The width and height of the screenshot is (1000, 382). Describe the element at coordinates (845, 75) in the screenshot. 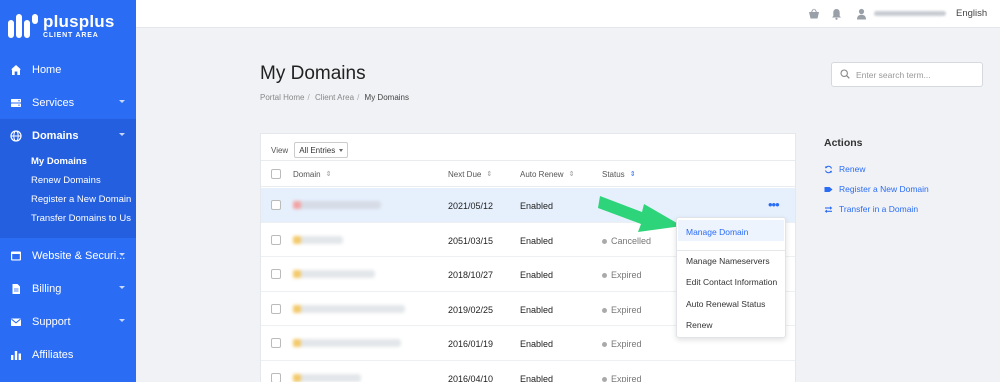

I see `search-icon` at that location.